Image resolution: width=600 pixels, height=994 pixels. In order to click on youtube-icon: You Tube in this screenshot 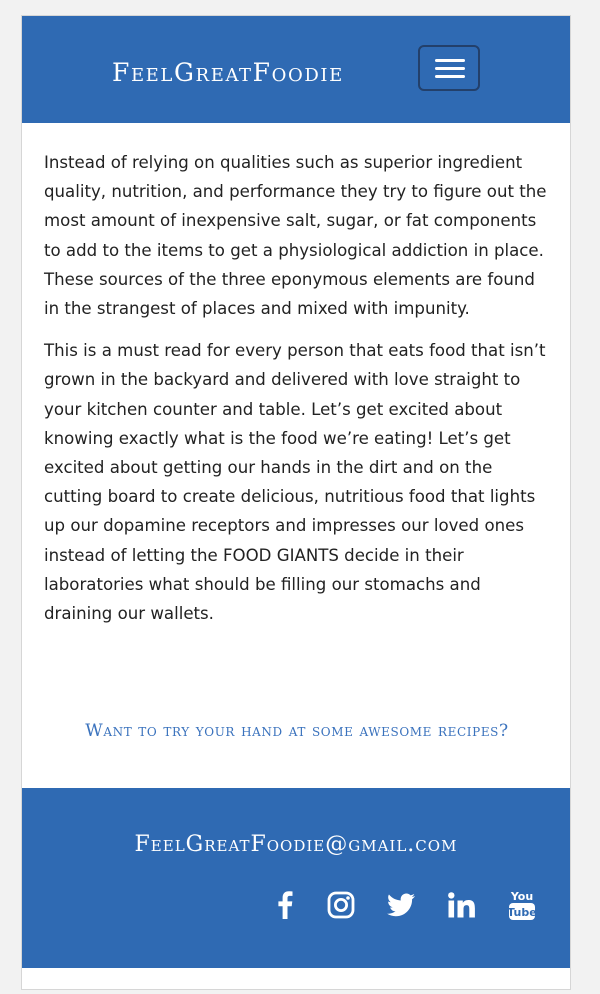, I will do `click(522, 905)`.